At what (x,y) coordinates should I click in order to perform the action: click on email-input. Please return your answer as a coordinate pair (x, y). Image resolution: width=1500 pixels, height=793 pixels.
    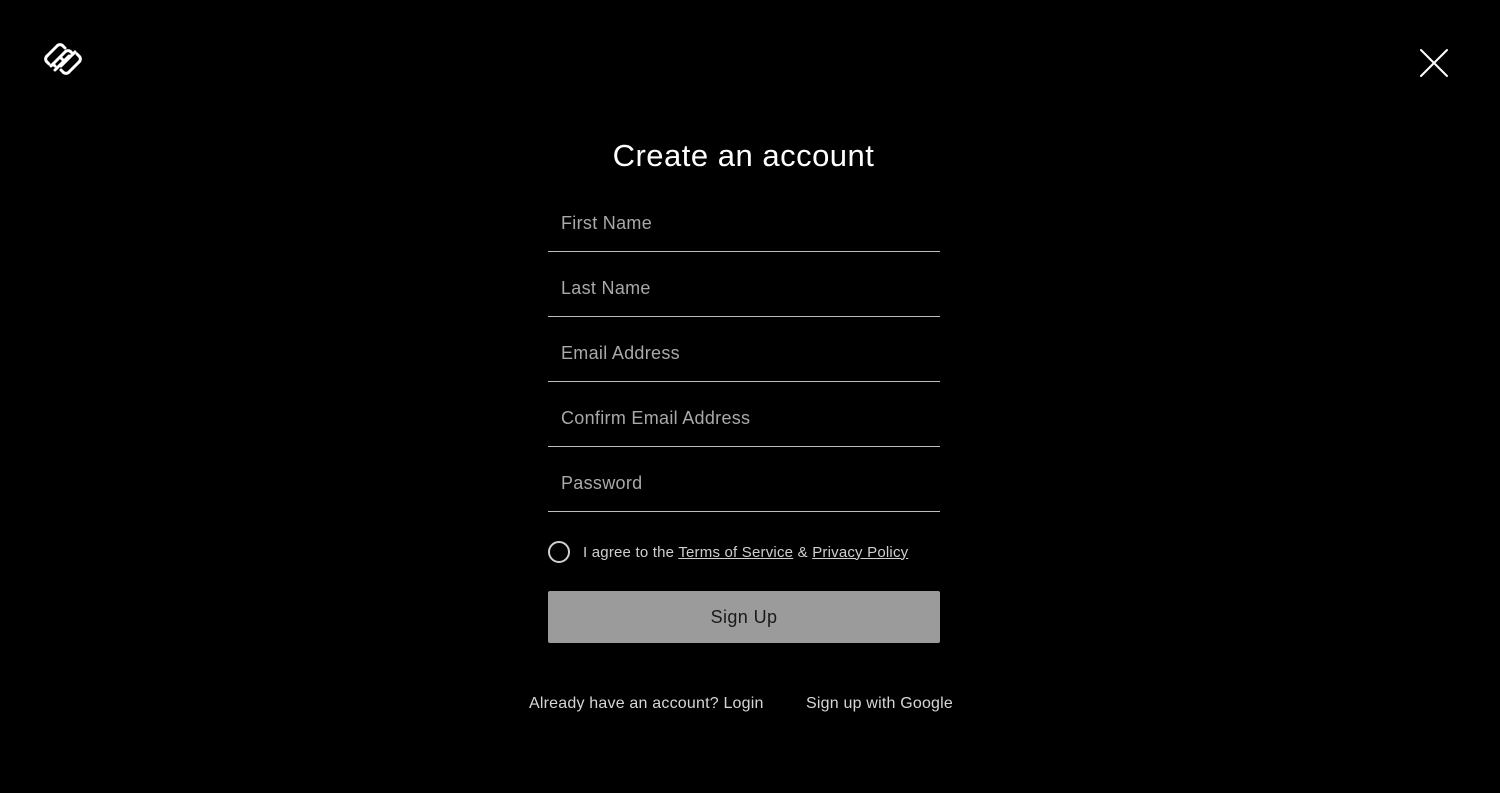
    Looking at the image, I should click on (744, 353).